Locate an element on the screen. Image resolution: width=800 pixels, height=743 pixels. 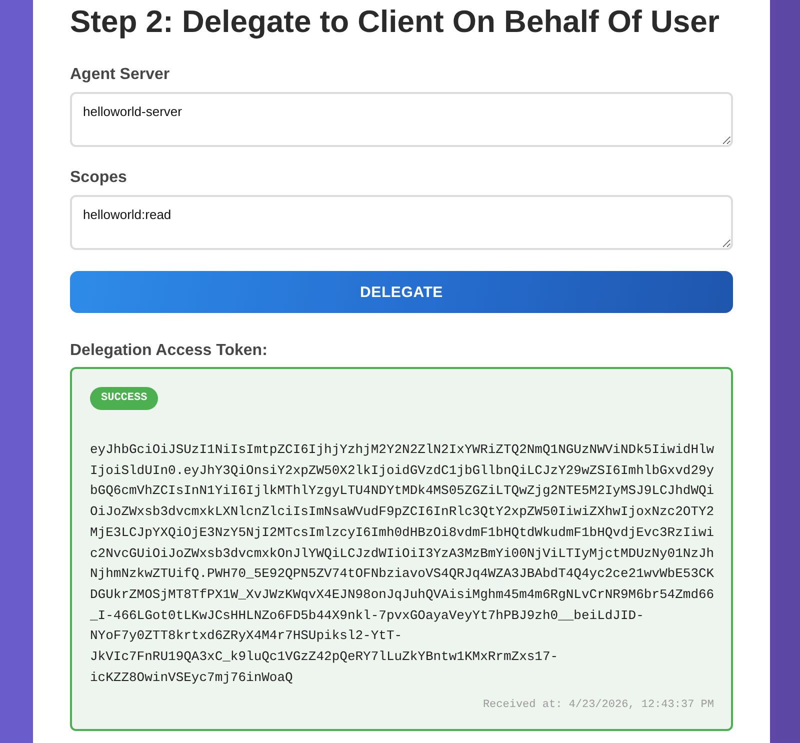
field-label: Scopes is located at coordinates (98, 178).